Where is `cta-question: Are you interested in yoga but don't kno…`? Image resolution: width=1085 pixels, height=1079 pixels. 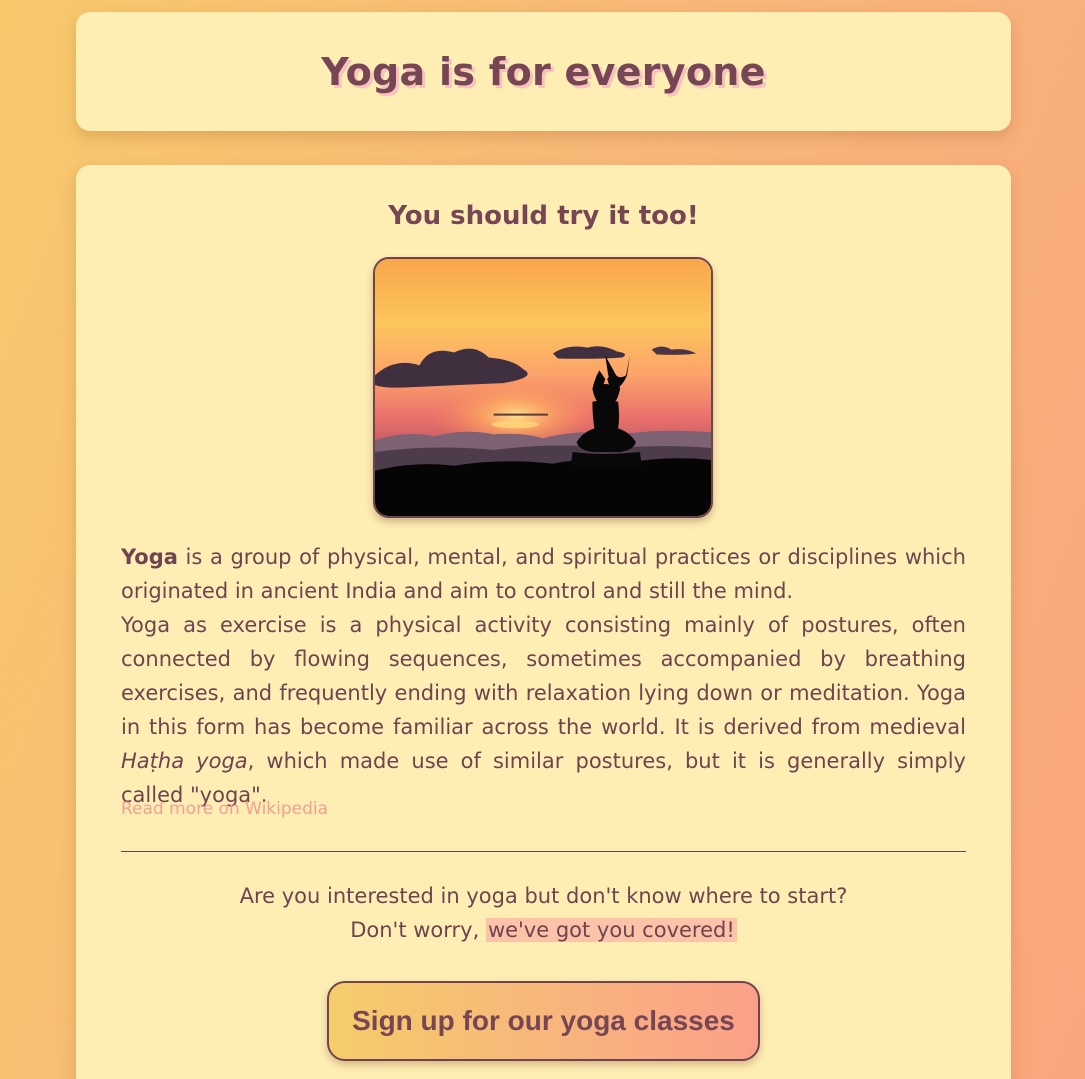 cta-question: Are you interested in yoga but don't kno… is located at coordinates (543, 896).